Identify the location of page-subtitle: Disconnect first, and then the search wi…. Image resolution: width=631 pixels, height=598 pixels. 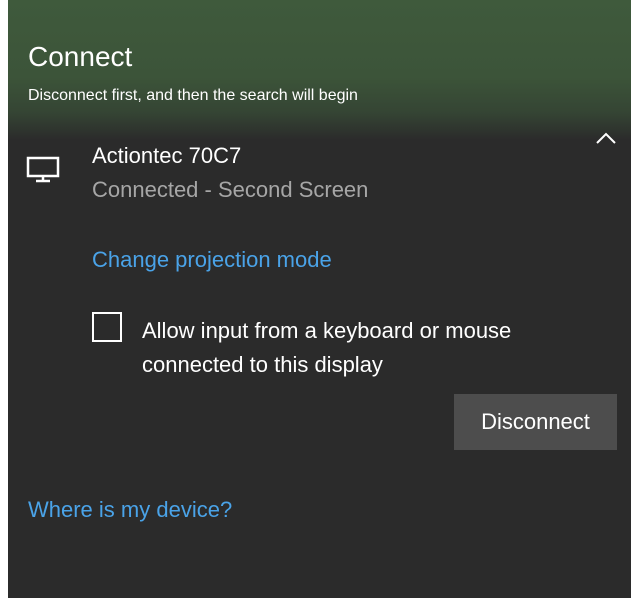
(193, 95).